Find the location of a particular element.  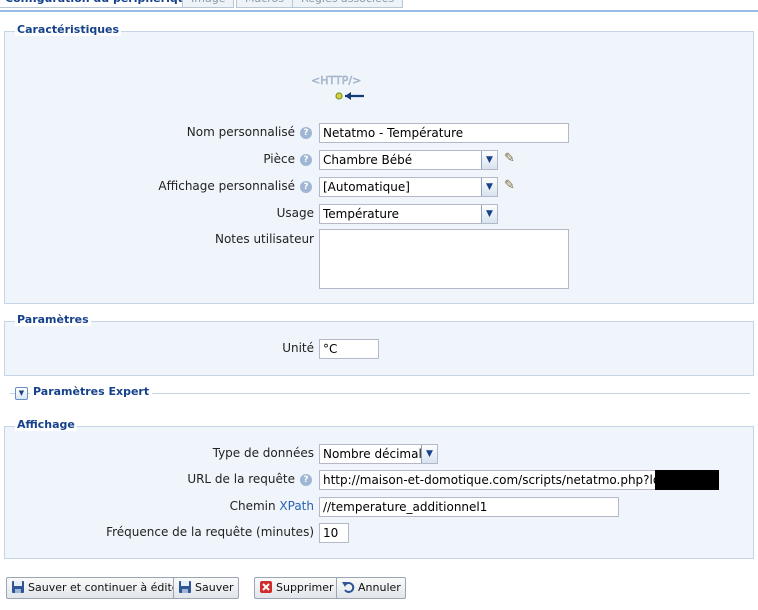

expert-section-title: Paramètres Expert is located at coordinates (91, 391).